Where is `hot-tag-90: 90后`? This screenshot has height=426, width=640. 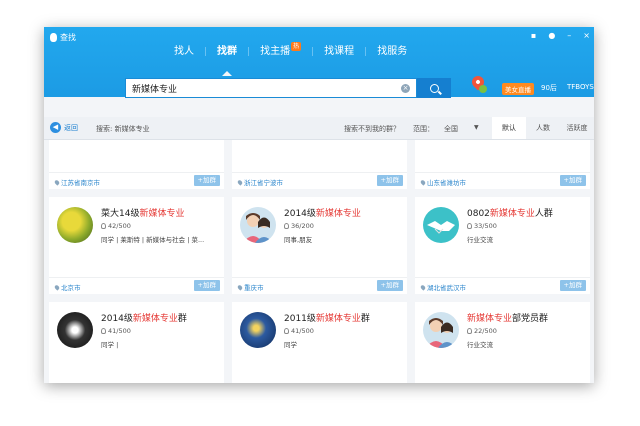 hot-tag-90: 90后 is located at coordinates (549, 88).